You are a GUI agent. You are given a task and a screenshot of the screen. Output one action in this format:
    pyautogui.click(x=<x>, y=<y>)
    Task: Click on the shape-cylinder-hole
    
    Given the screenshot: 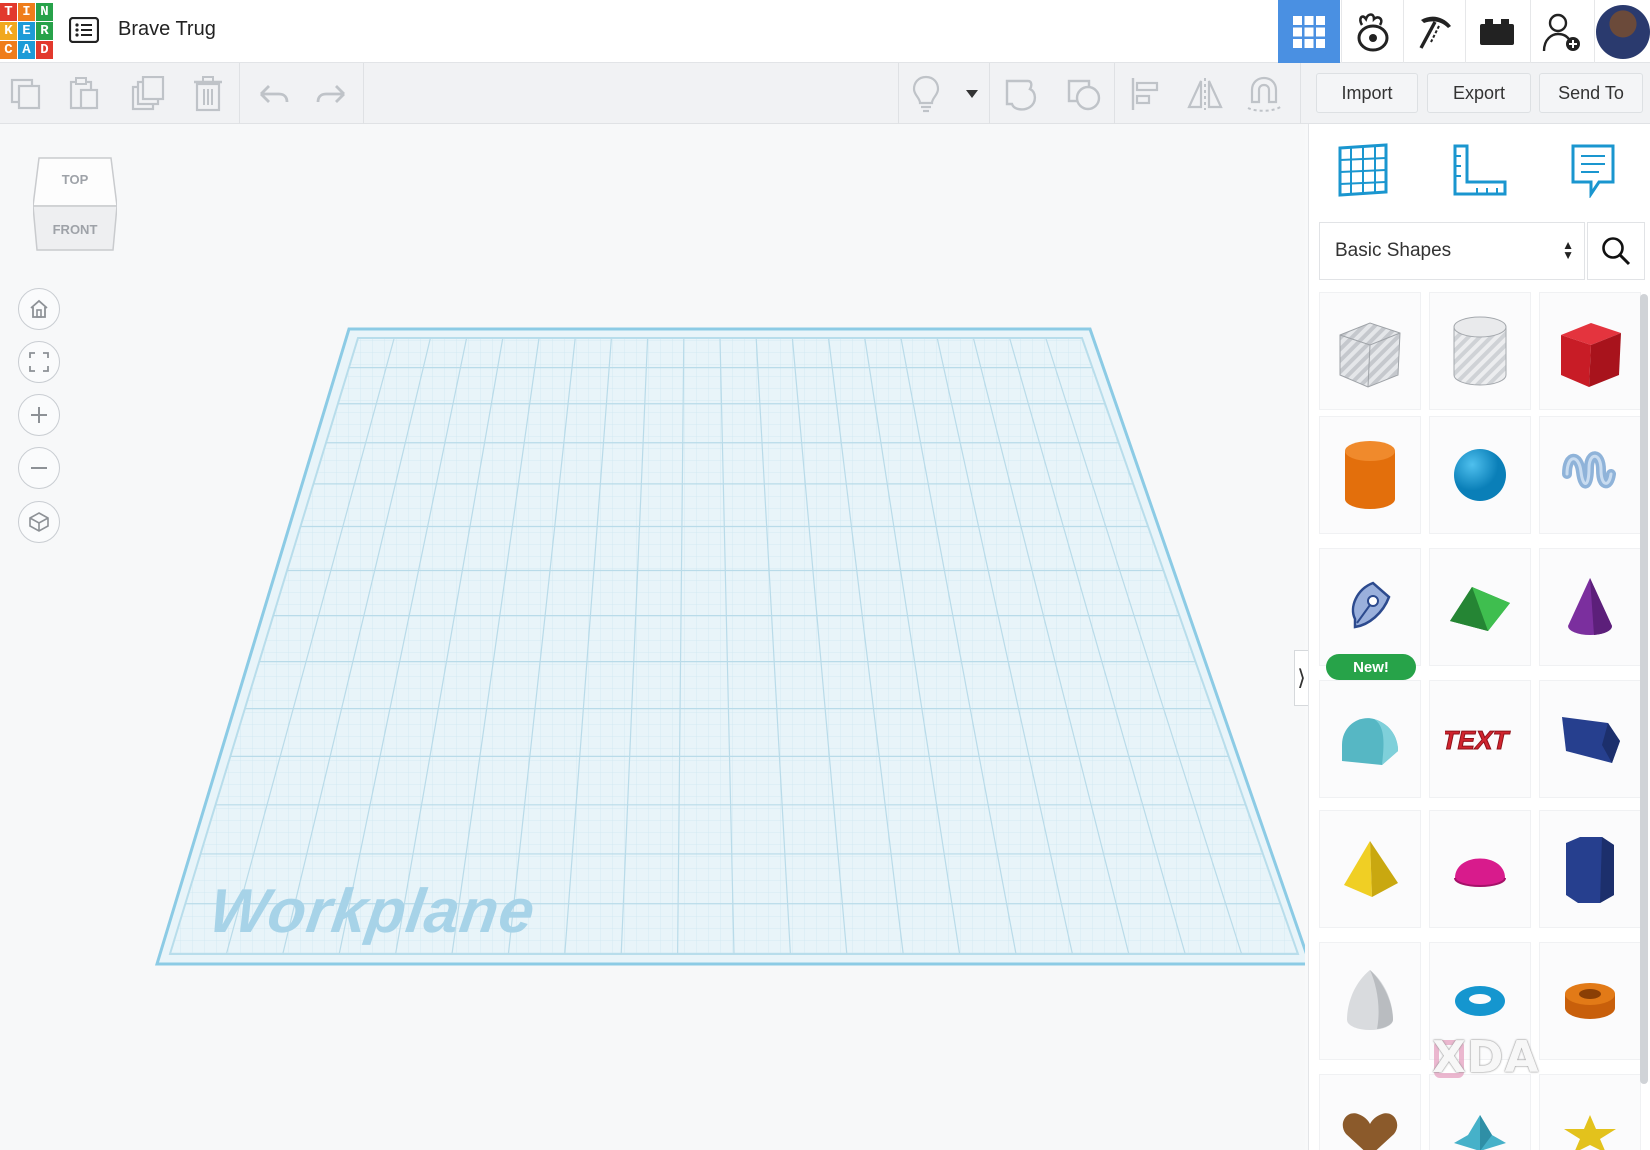 What is the action you would take?
    pyautogui.click(x=1480, y=351)
    